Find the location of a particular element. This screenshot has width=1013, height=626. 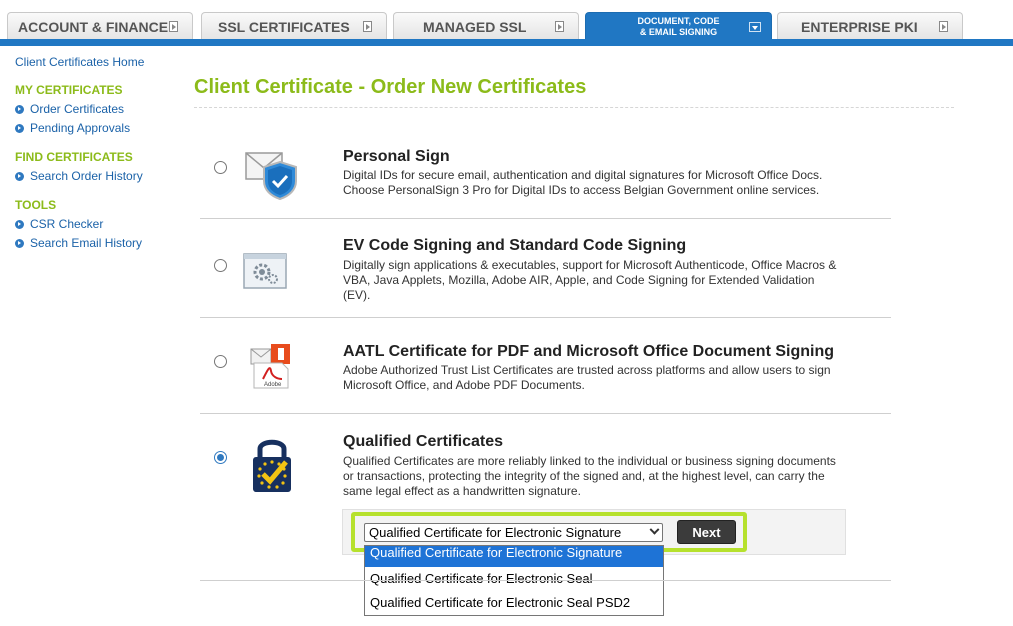

sidebar-item-search-email-history: Search Email History is located at coordinates (100, 243).